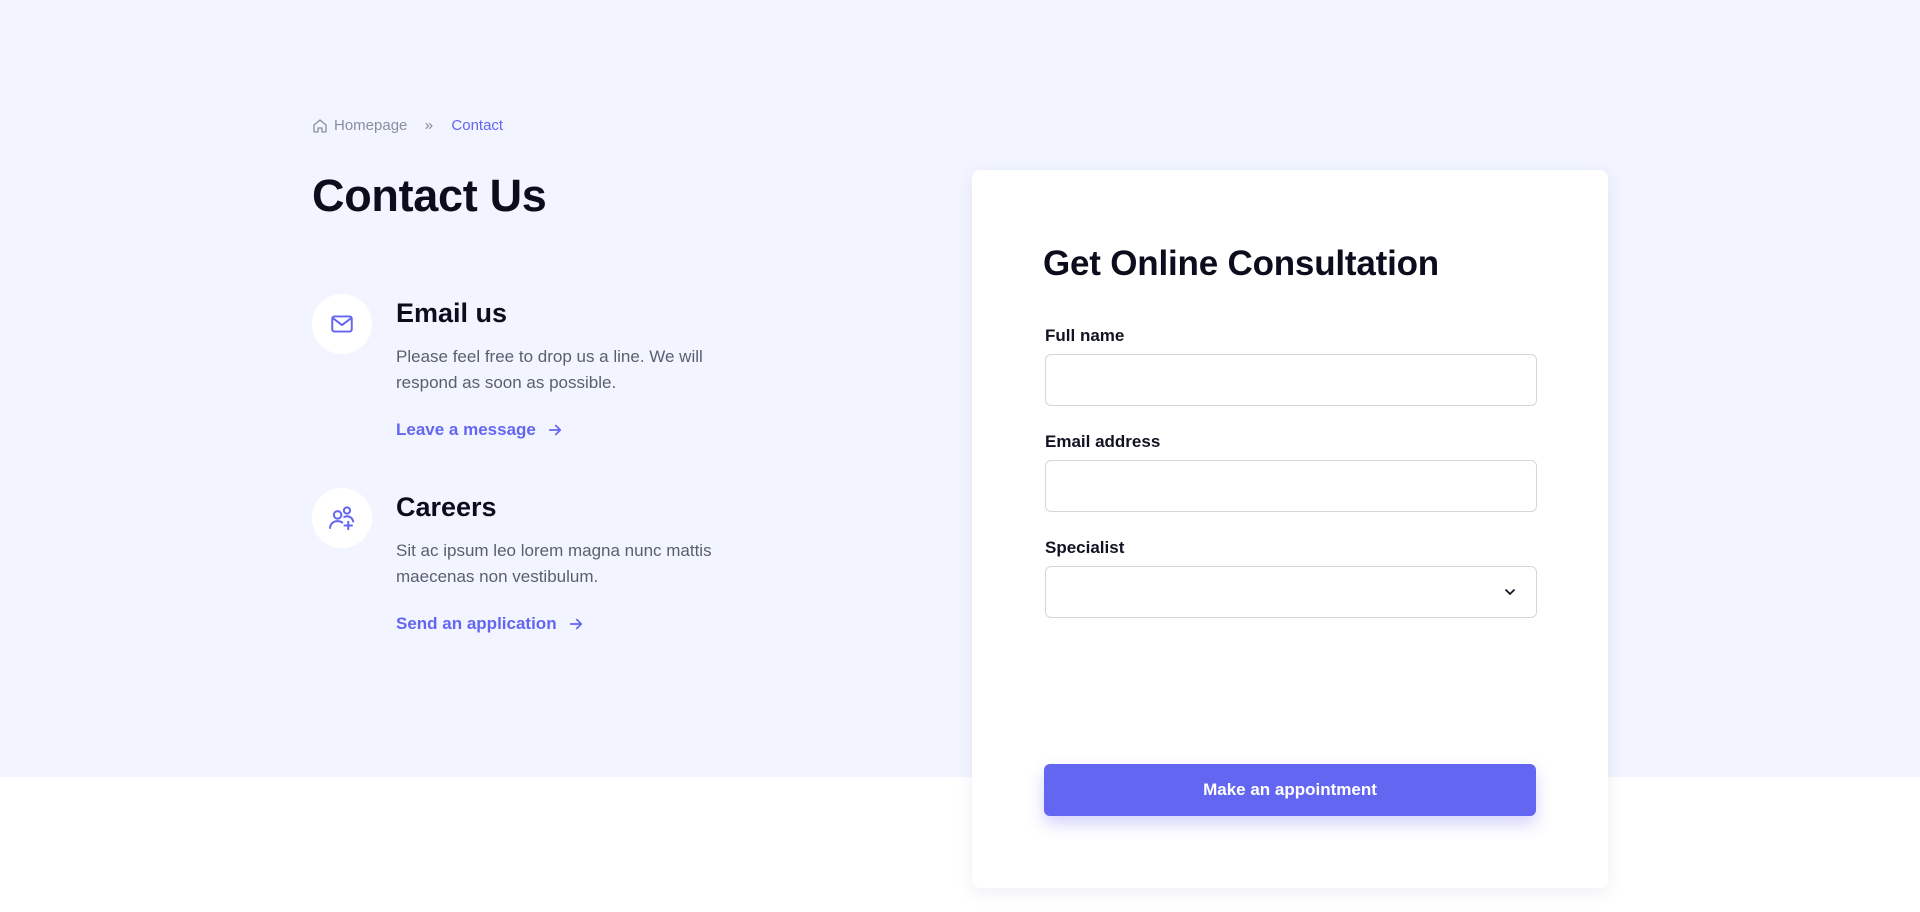  What do you see at coordinates (429, 126) in the screenshot?
I see `chevrons-right-icon` at bounding box center [429, 126].